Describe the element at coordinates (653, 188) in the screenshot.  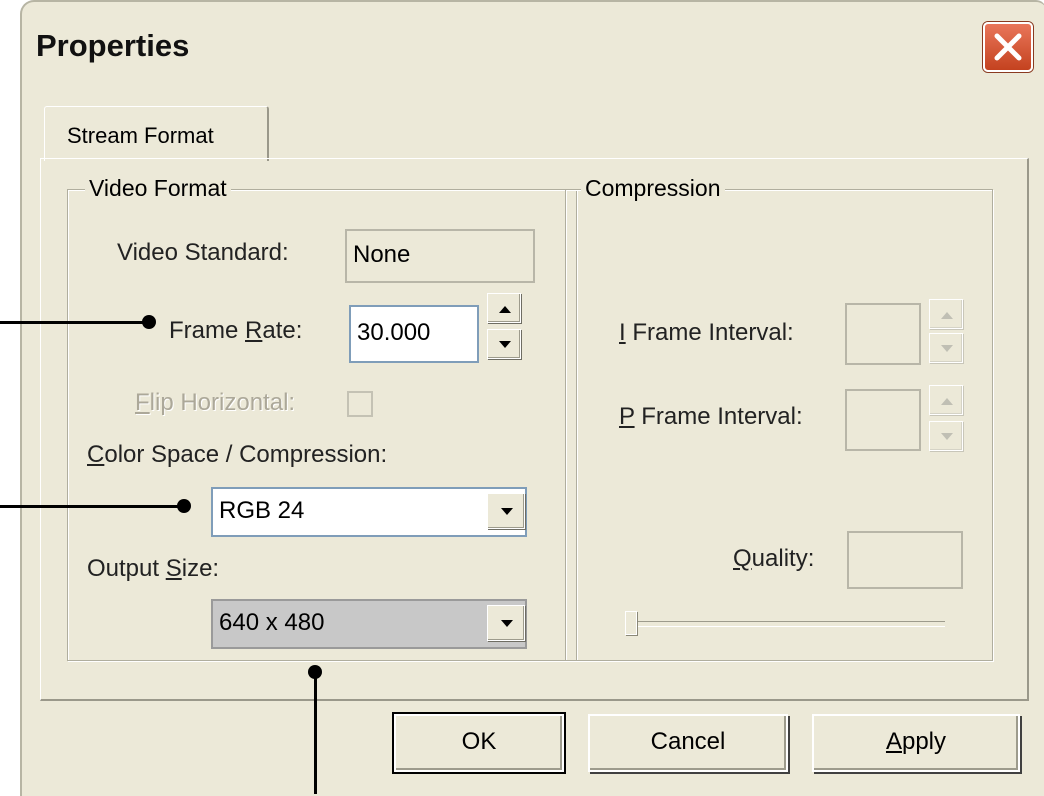
I see `compression-legend: Compression` at that location.